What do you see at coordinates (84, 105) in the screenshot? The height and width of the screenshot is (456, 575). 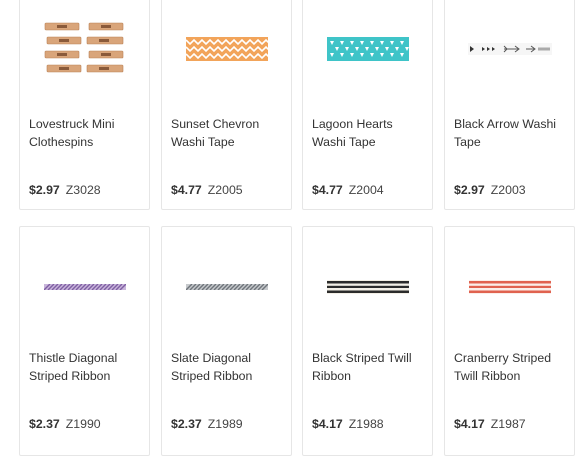 I see `product-card: Lovestruck Mini Clothespins $2.97 Z3028` at bounding box center [84, 105].